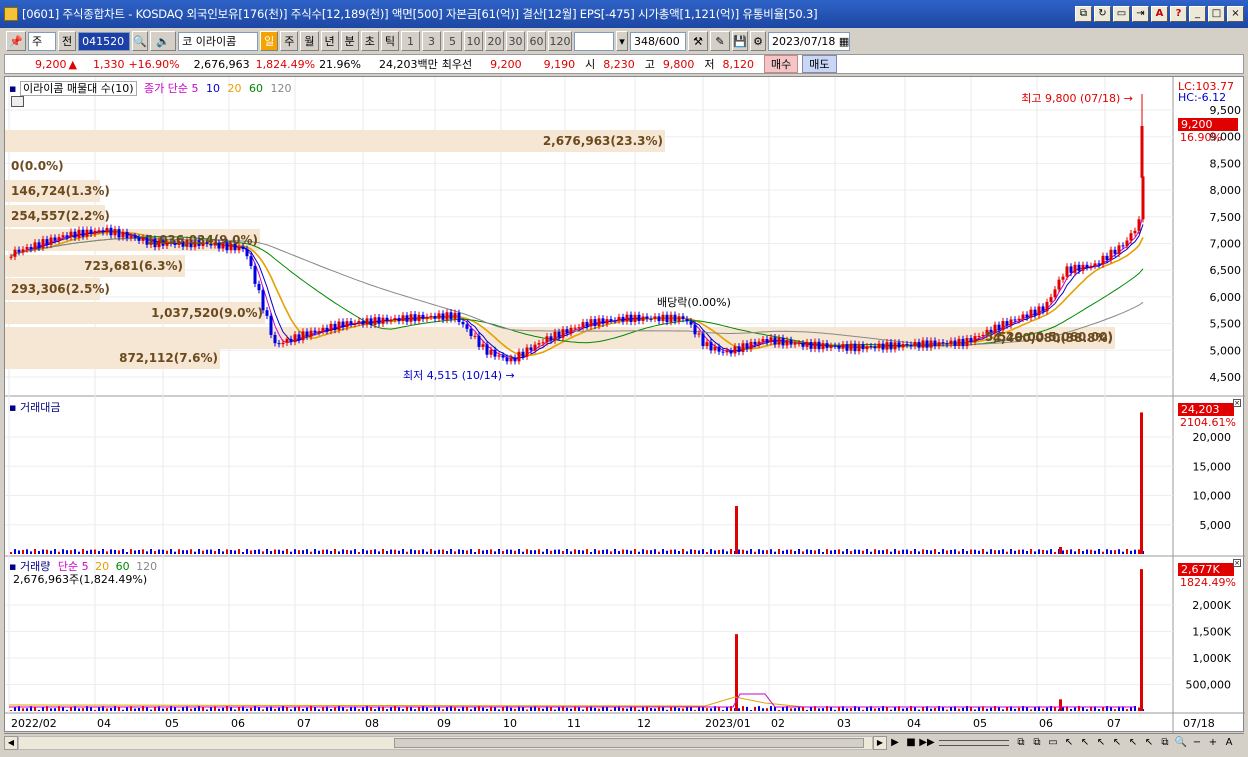  What do you see at coordinates (17, 101) in the screenshot?
I see `grid-table-icon` at bounding box center [17, 101].